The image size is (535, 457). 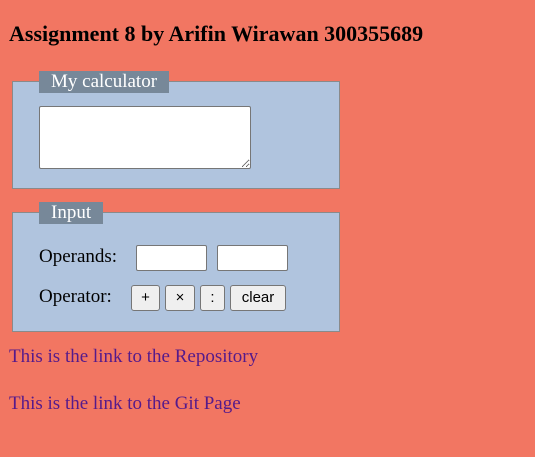 I want to click on calculator-legend: My calculator, so click(x=104, y=82).